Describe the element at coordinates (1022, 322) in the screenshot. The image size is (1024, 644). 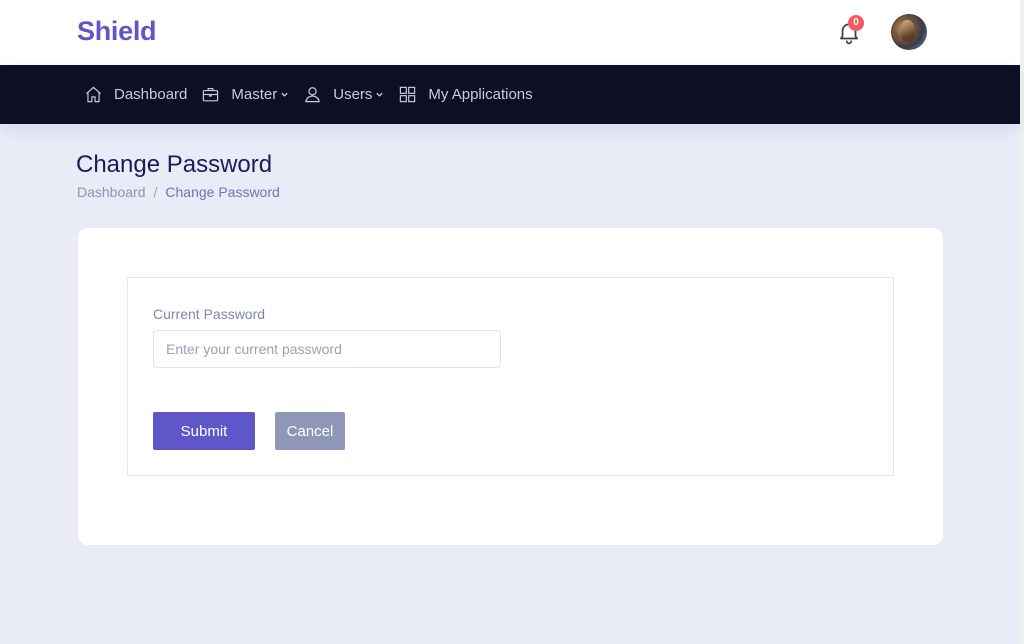
I see `scrollbar` at that location.